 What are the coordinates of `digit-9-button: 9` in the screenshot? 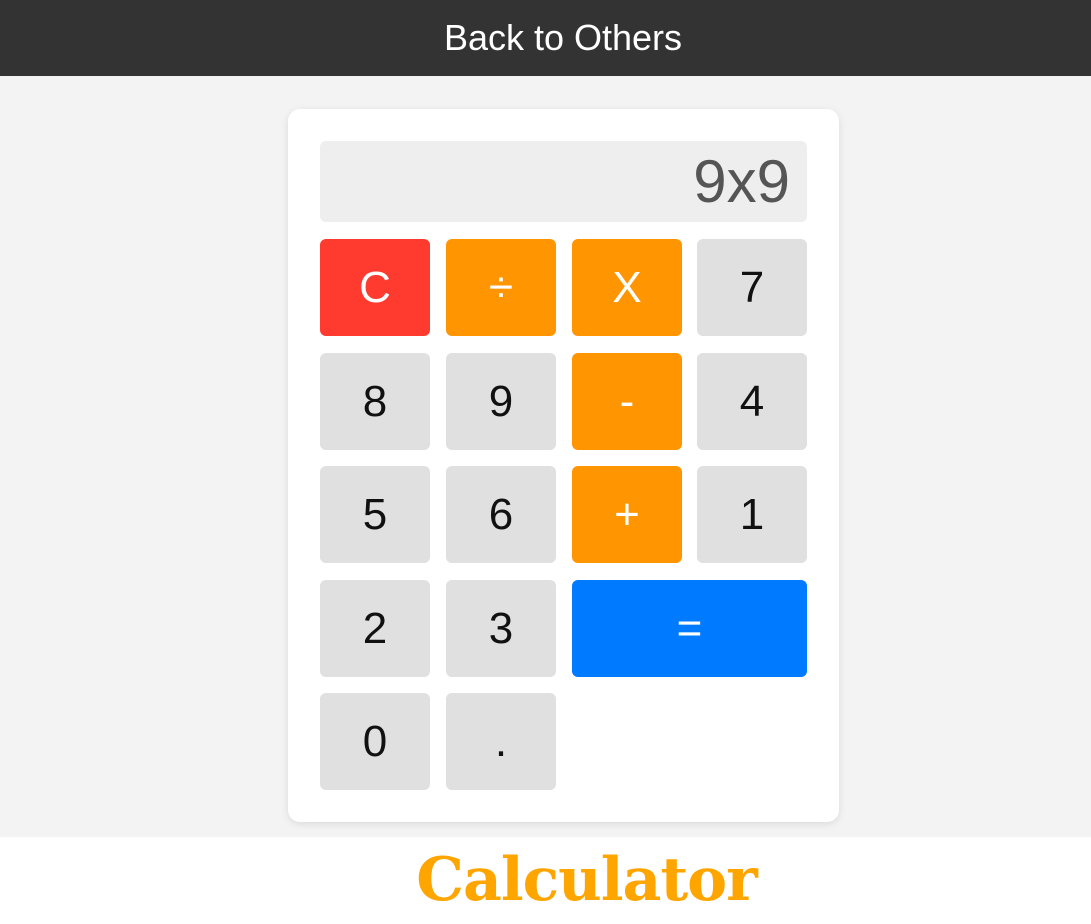 It's located at (501, 401).